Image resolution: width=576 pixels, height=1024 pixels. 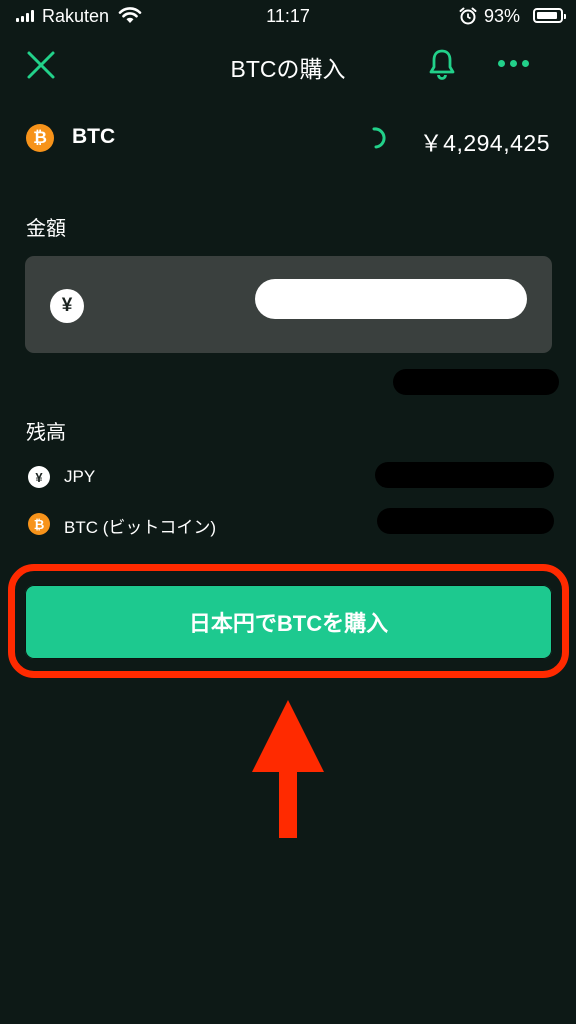 I want to click on buy-btc-button: 日本円でBTCを購入, so click(x=288, y=622).